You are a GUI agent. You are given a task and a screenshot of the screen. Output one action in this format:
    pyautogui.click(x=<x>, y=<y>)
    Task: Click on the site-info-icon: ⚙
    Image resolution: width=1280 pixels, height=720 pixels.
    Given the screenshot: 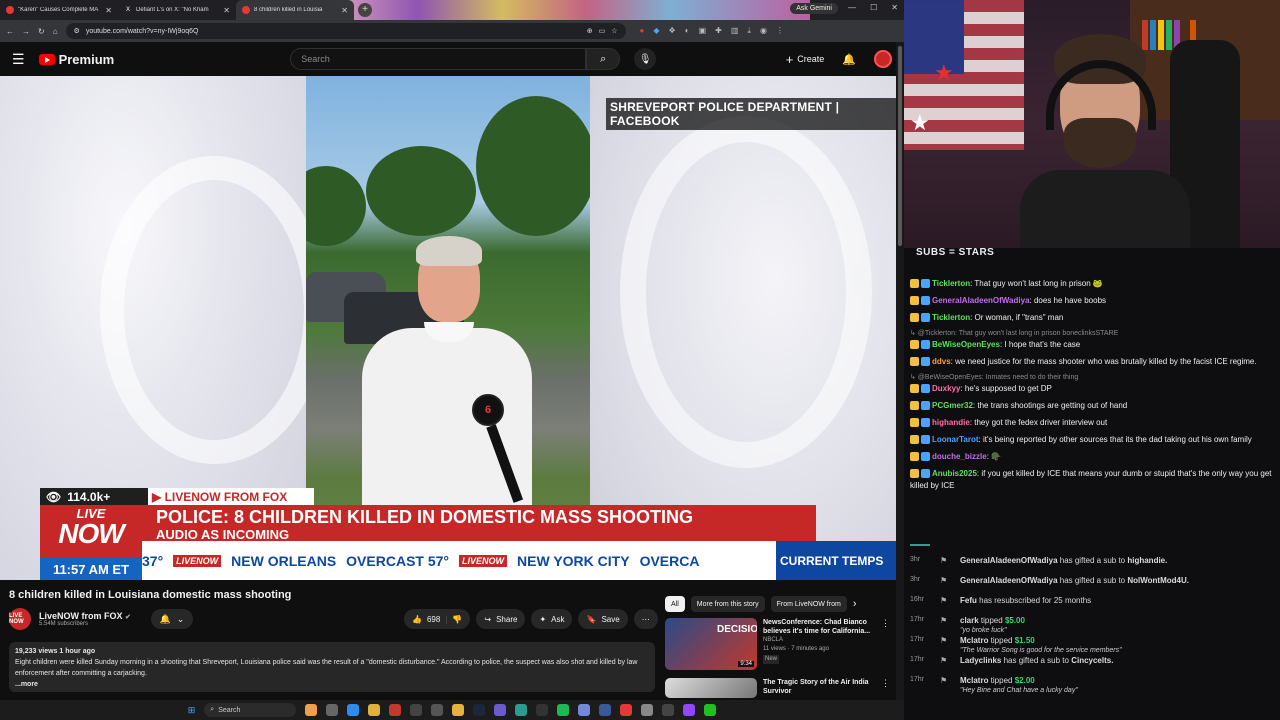 What is the action you would take?
    pyautogui.click(x=77, y=31)
    